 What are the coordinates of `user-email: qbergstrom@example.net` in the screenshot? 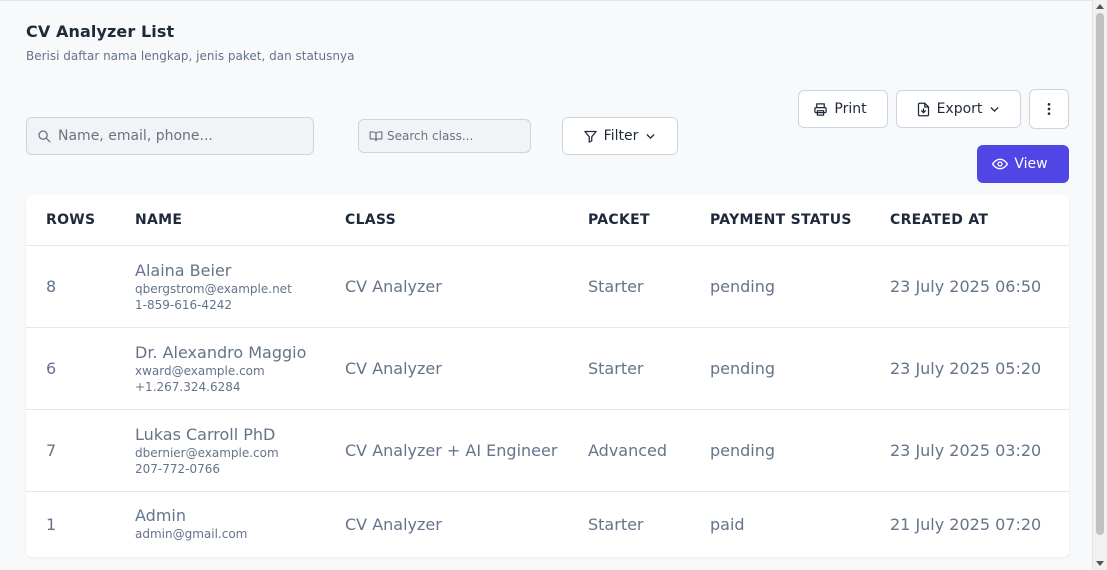 It's located at (213, 289).